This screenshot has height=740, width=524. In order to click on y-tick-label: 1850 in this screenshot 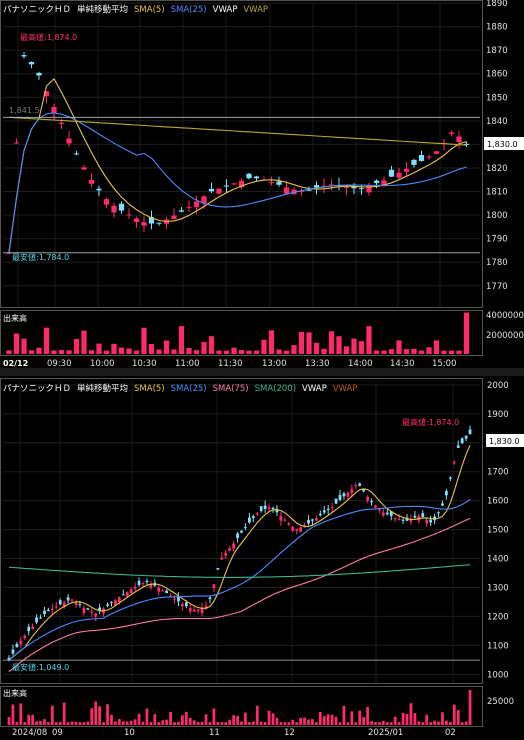, I will do `click(497, 98)`.